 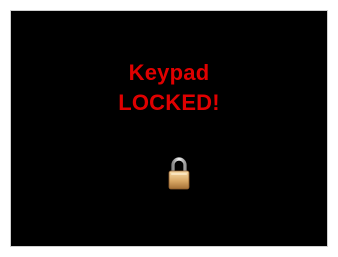 What do you see at coordinates (169, 72) in the screenshot?
I see `keypad-label: Keypad` at bounding box center [169, 72].